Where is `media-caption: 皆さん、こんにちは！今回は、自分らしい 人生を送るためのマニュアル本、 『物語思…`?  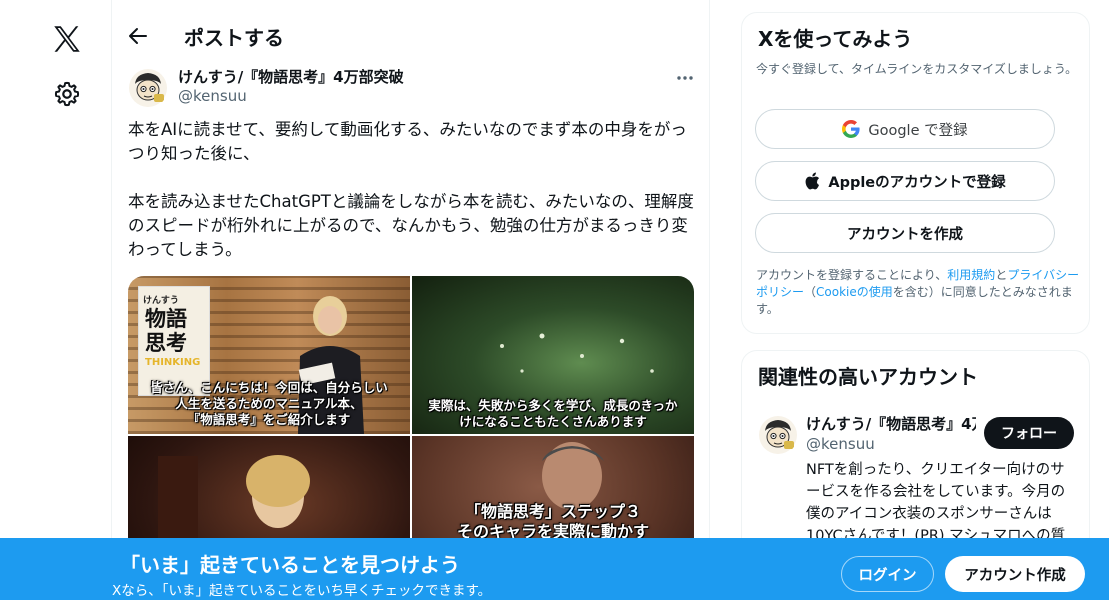
media-caption: 皆さん、こんにちは！今回は、自分らしい 人生を送るためのマニュアル本、 『物語思… is located at coordinates (269, 403).